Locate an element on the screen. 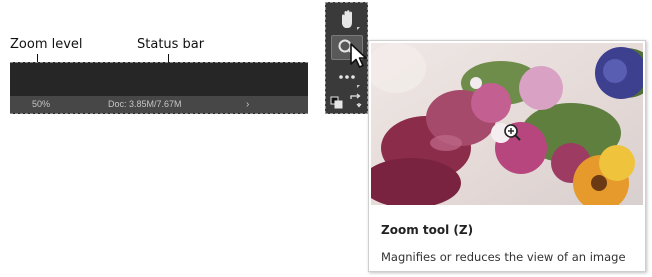 The height and width of the screenshot is (277, 652). zoom-level-field: 50% is located at coordinates (41, 104).